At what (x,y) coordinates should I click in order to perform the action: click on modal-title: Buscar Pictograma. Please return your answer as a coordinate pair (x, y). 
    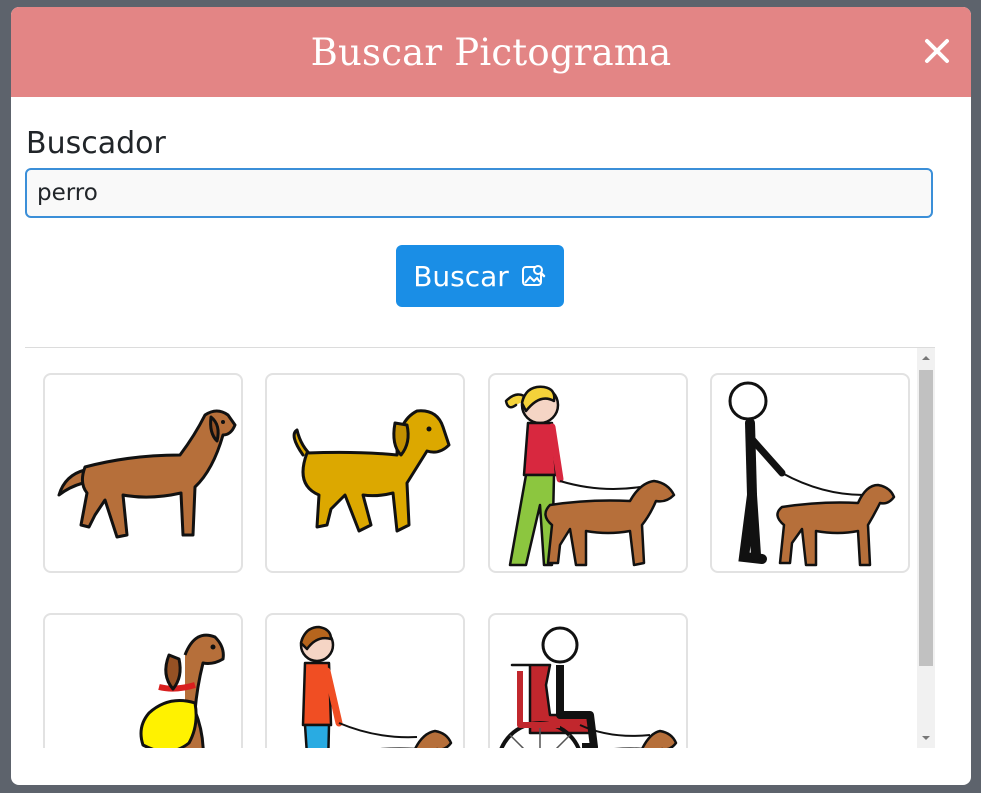
    Looking at the image, I should click on (491, 52).